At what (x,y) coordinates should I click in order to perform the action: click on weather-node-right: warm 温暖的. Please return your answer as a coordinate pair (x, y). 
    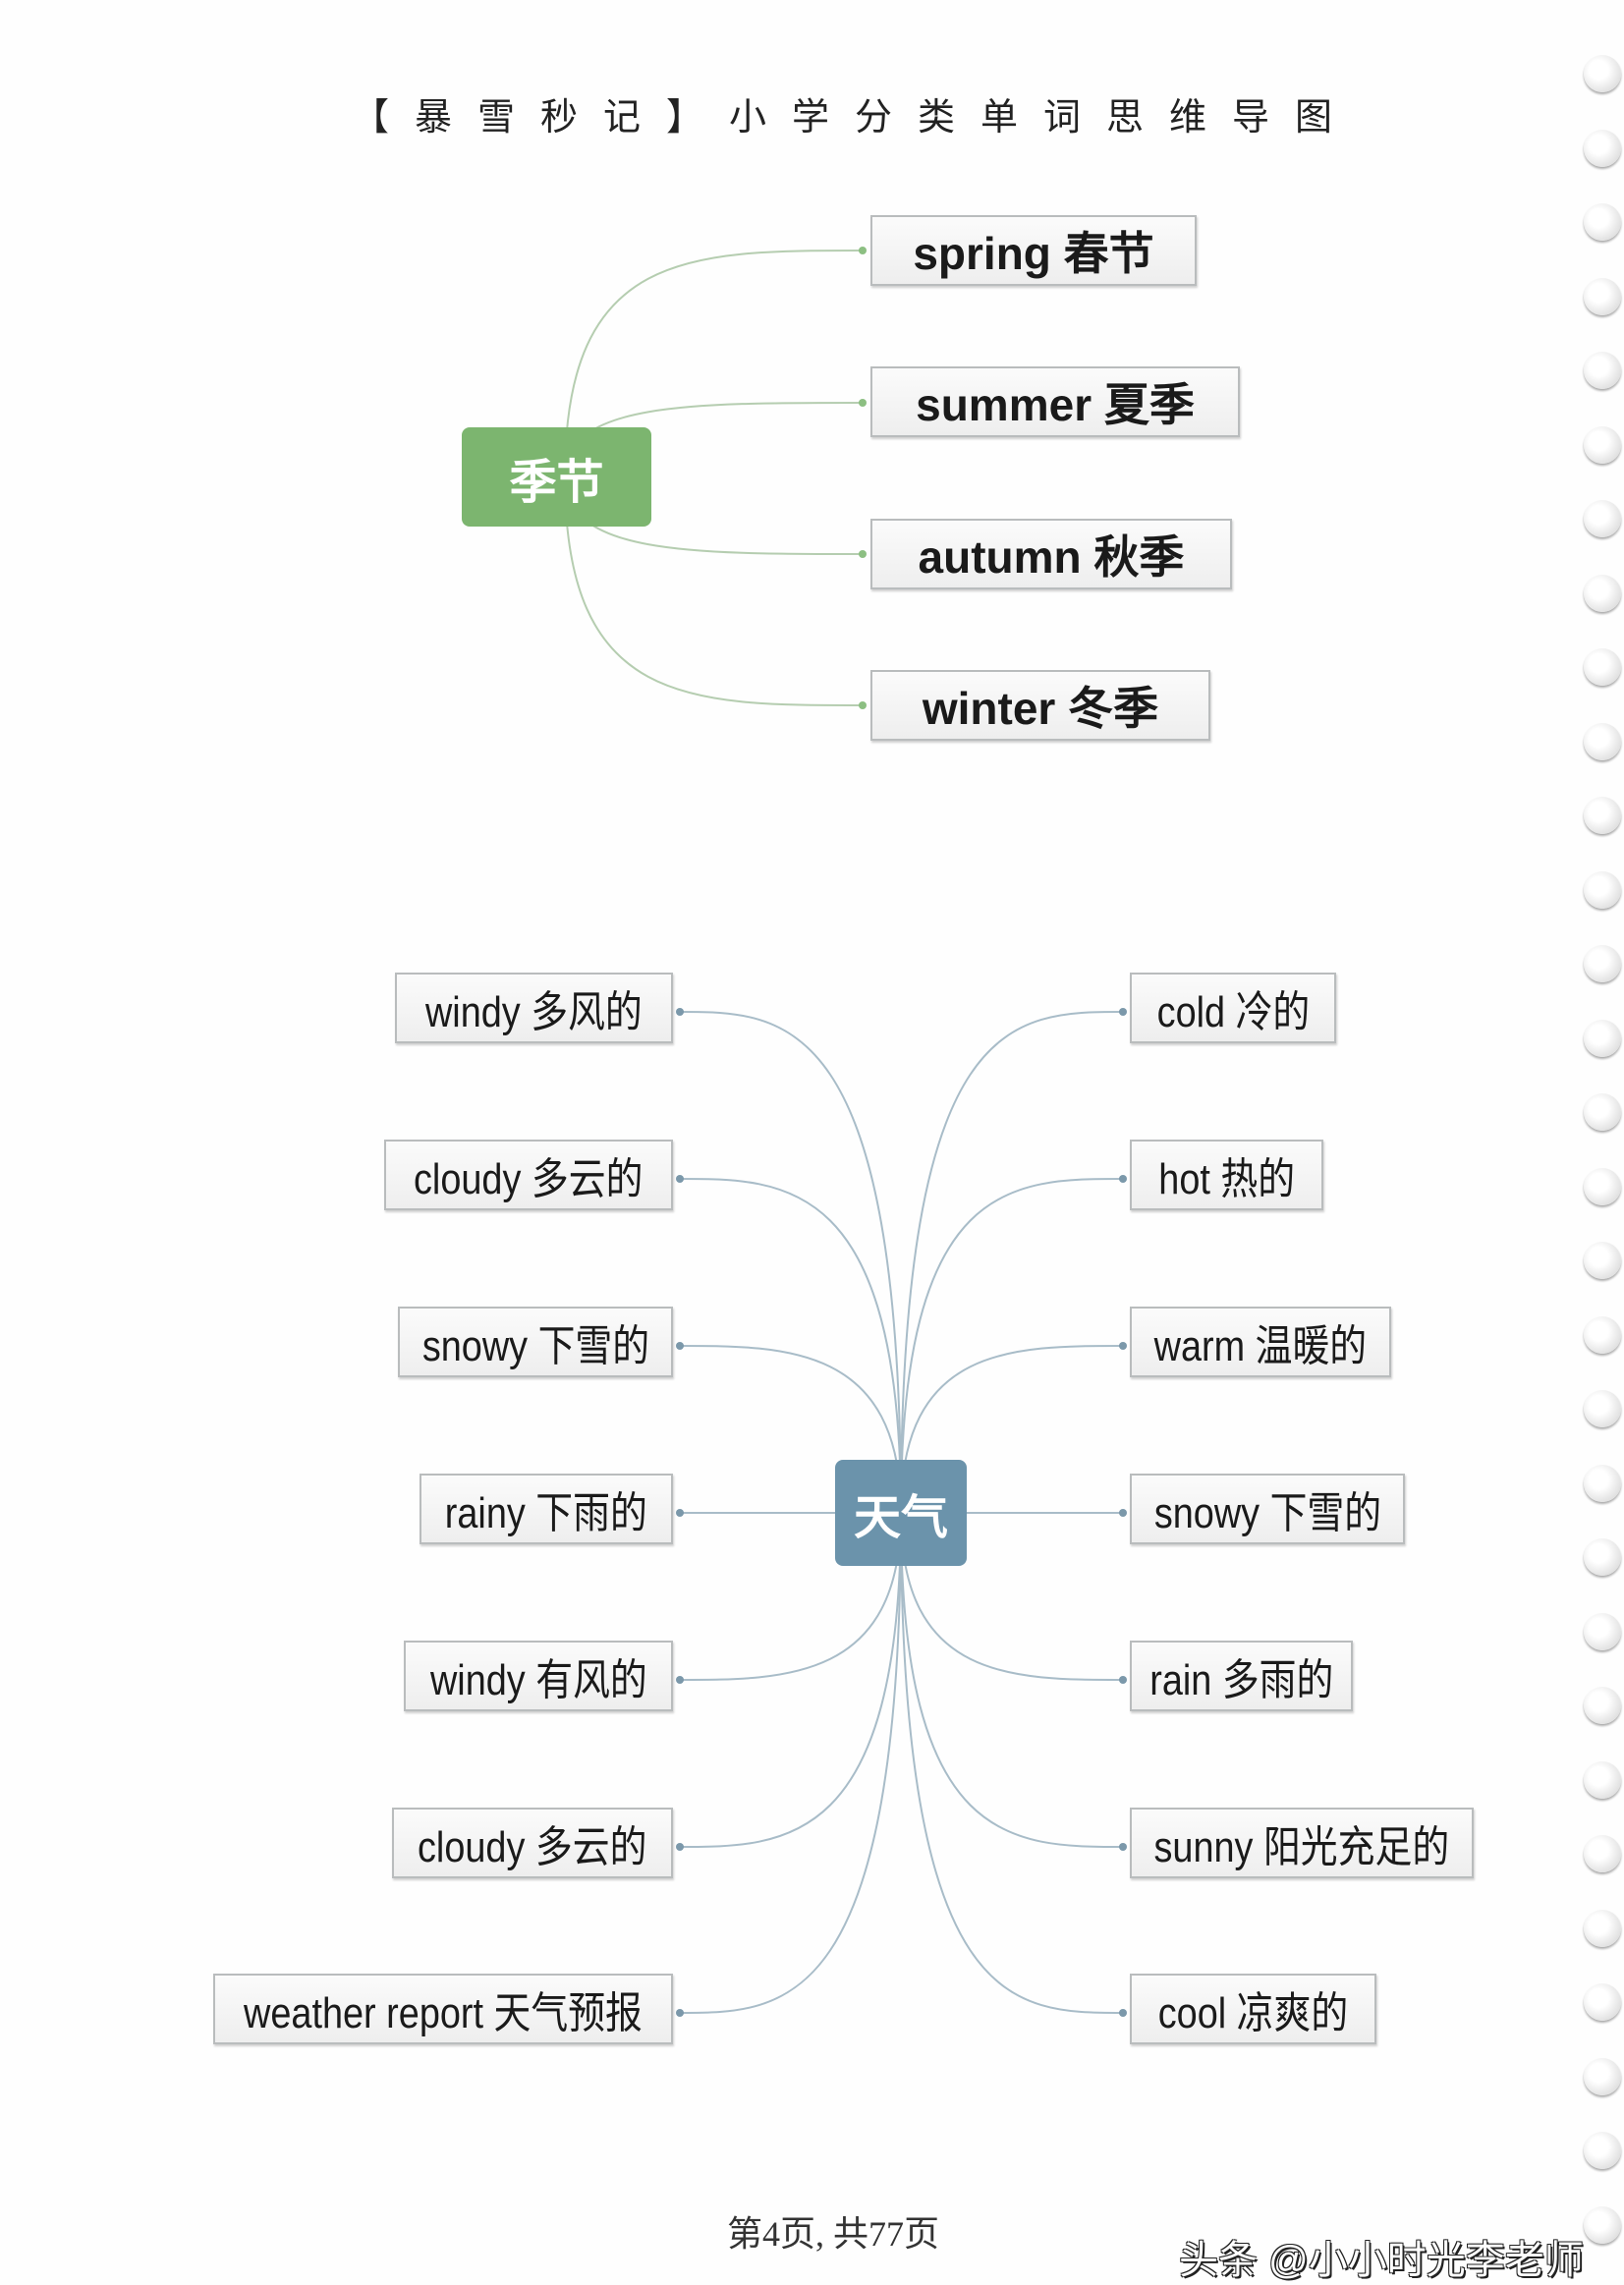
    Looking at the image, I should click on (1260, 1342).